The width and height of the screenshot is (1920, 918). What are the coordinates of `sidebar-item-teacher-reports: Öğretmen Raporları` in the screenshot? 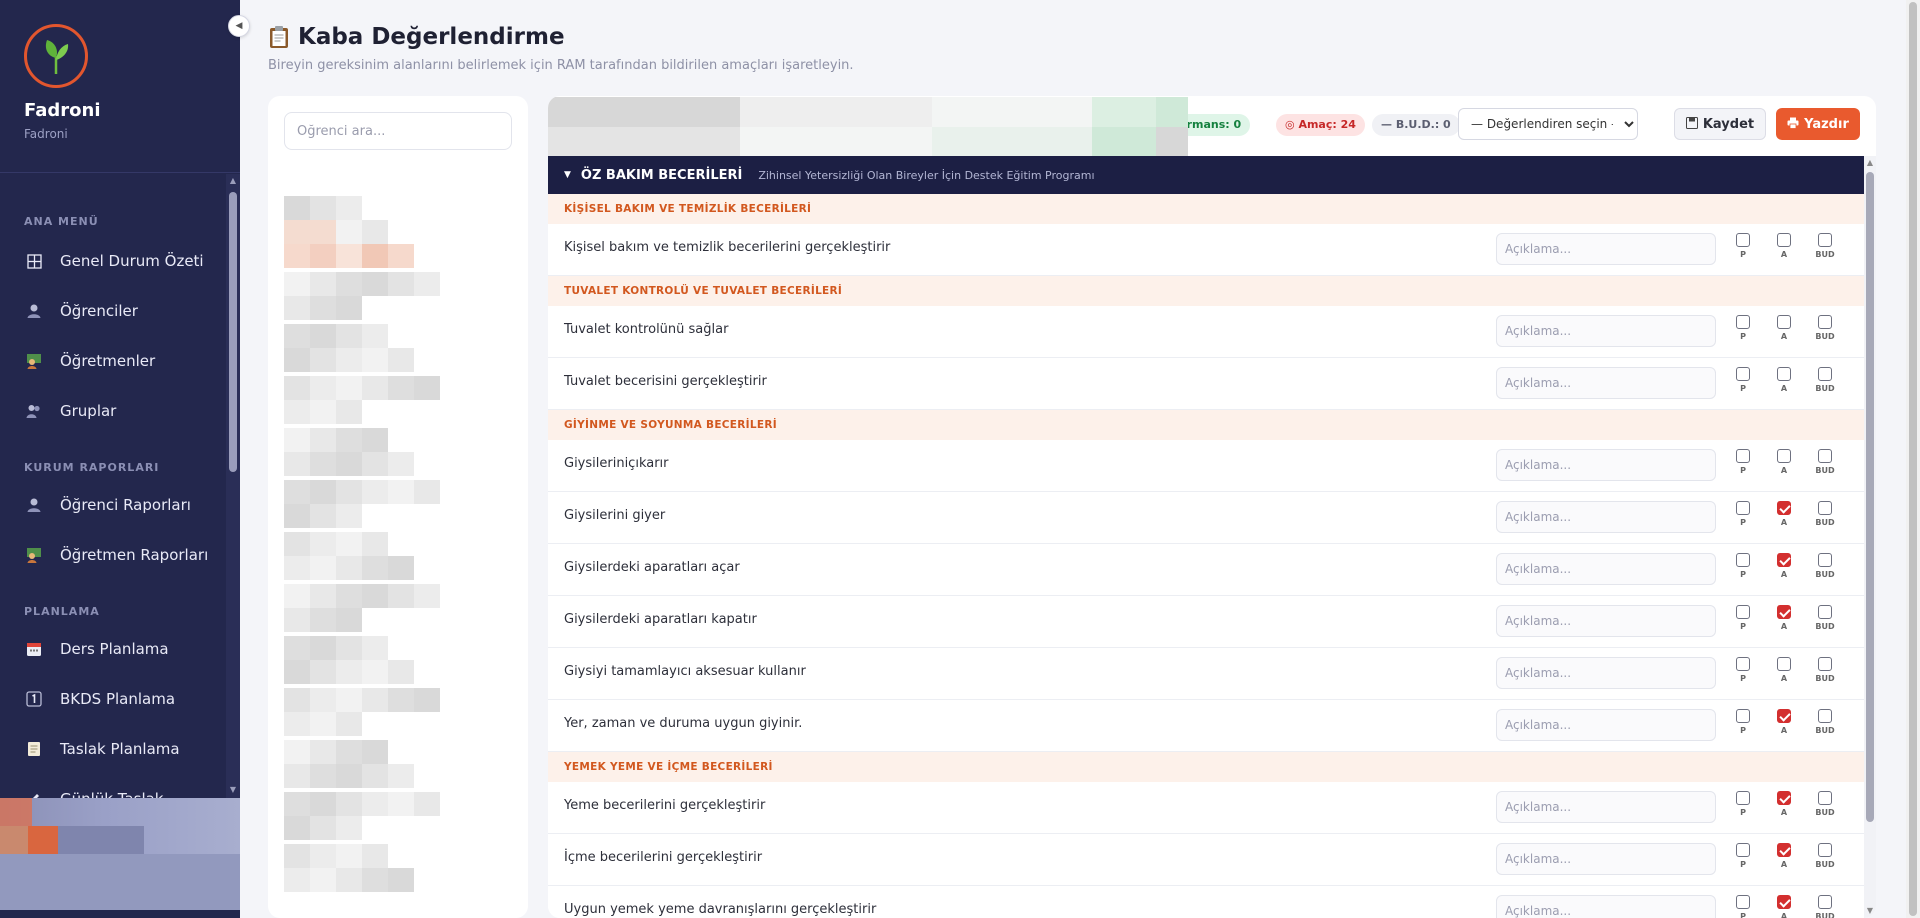 It's located at (116, 555).